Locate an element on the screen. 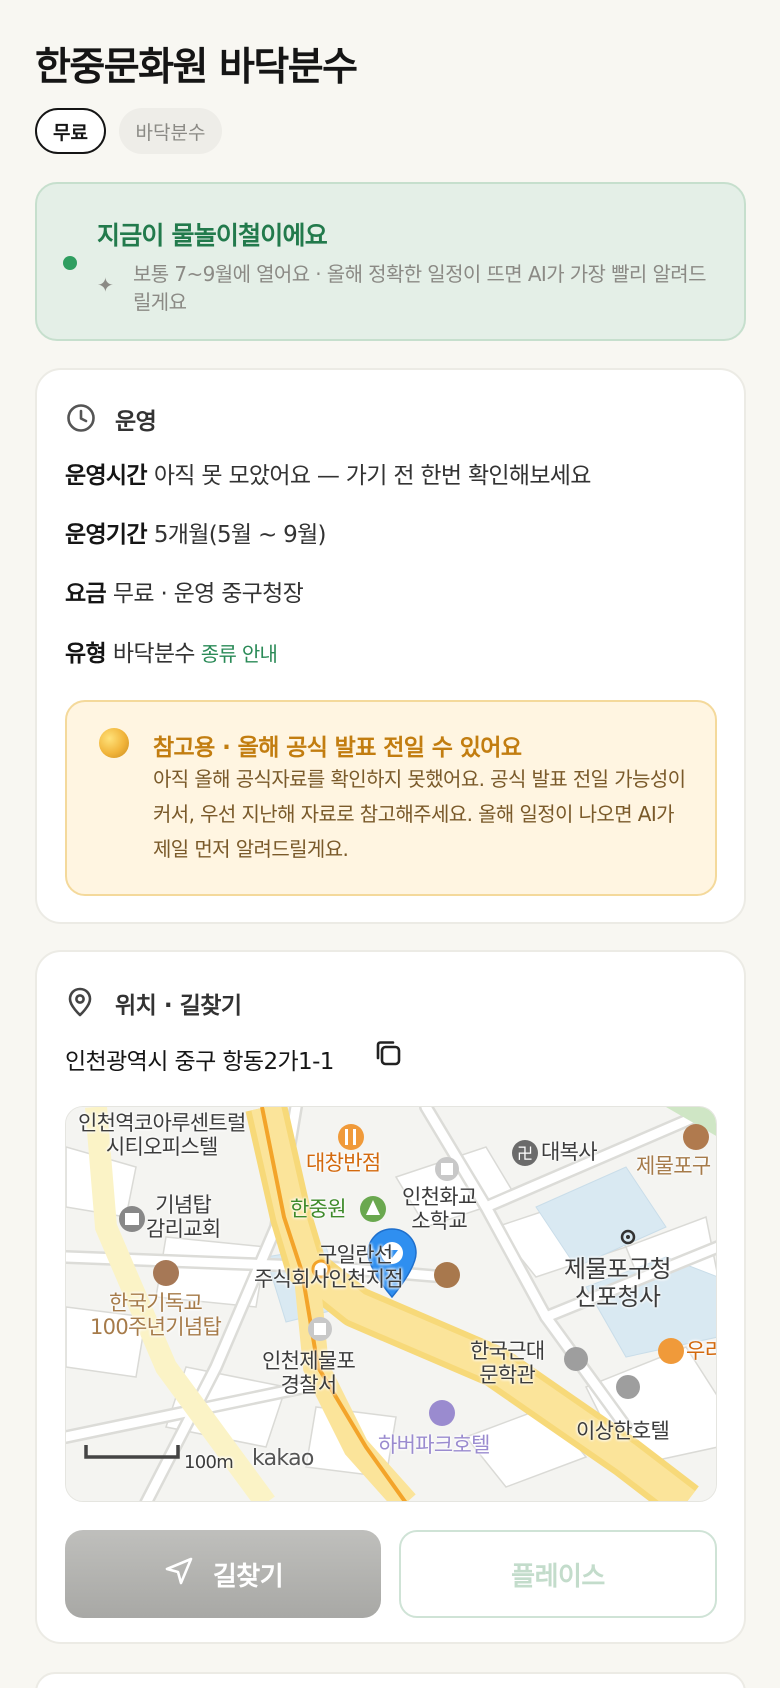 The image size is (780, 1688). row-hours: 운영시간 아직 못 모았어요 — 가기 전 한번 확인해보세요 is located at coordinates (328, 473).